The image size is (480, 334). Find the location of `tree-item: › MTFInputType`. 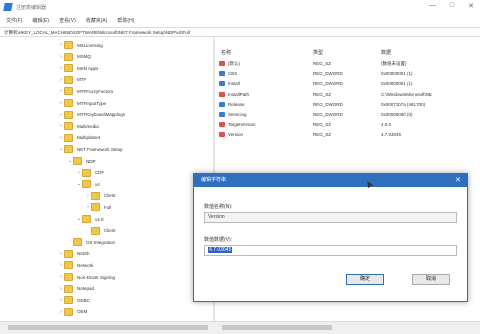

tree-item: › MTFInputType is located at coordinates (82, 103).